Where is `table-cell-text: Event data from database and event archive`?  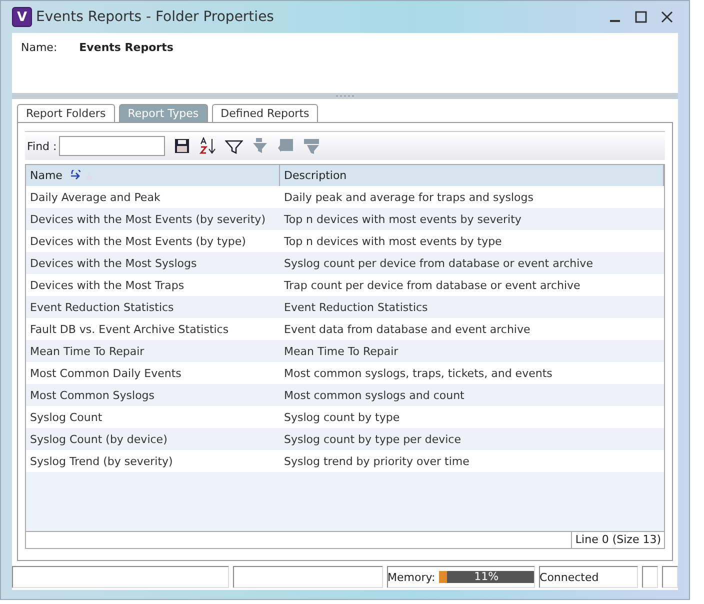
table-cell-text: Event data from database and event archive is located at coordinates (407, 329).